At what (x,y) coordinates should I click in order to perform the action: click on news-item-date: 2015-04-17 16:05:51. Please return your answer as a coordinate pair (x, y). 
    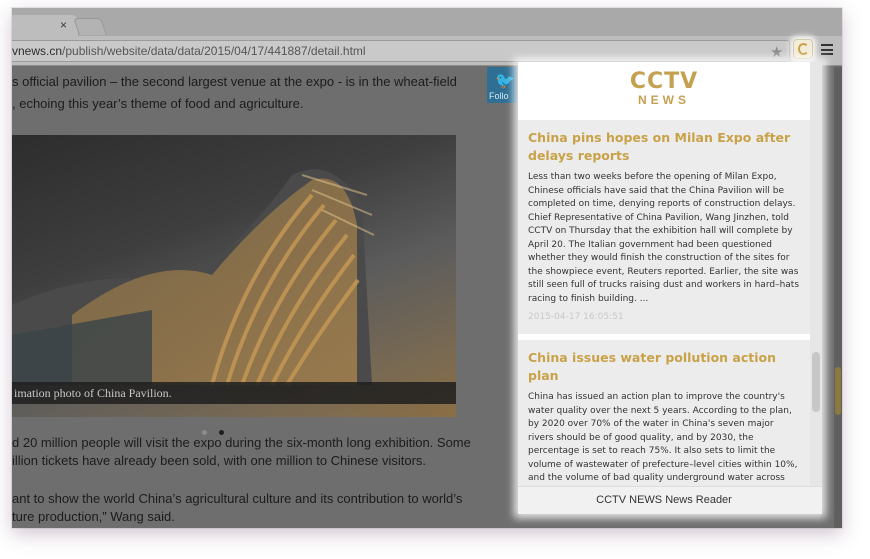
    Looking at the image, I should click on (576, 317).